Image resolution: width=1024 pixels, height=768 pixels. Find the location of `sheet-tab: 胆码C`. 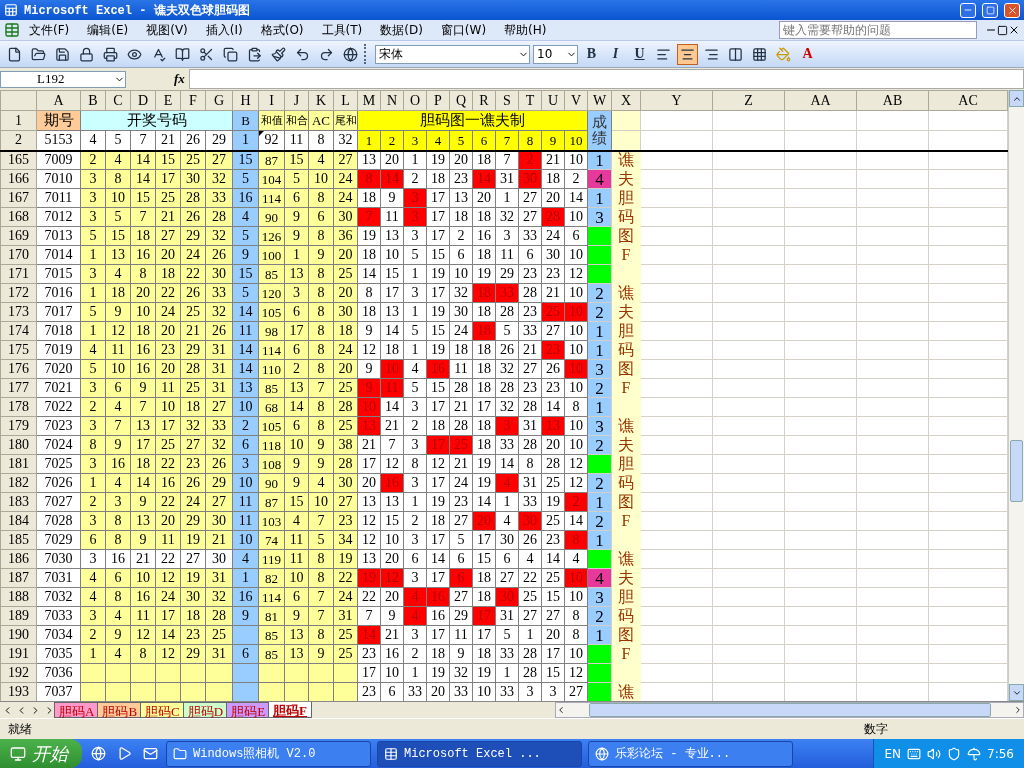

sheet-tab: 胆码C is located at coordinates (162, 710).